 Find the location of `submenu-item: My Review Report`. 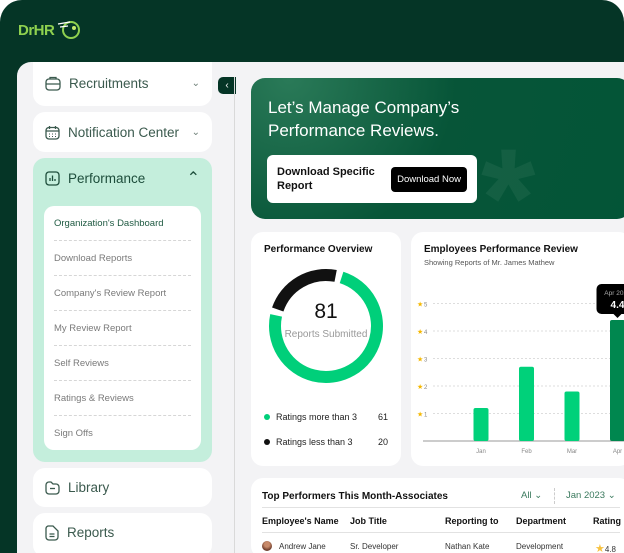

submenu-item: My Review Report is located at coordinates (122, 328).